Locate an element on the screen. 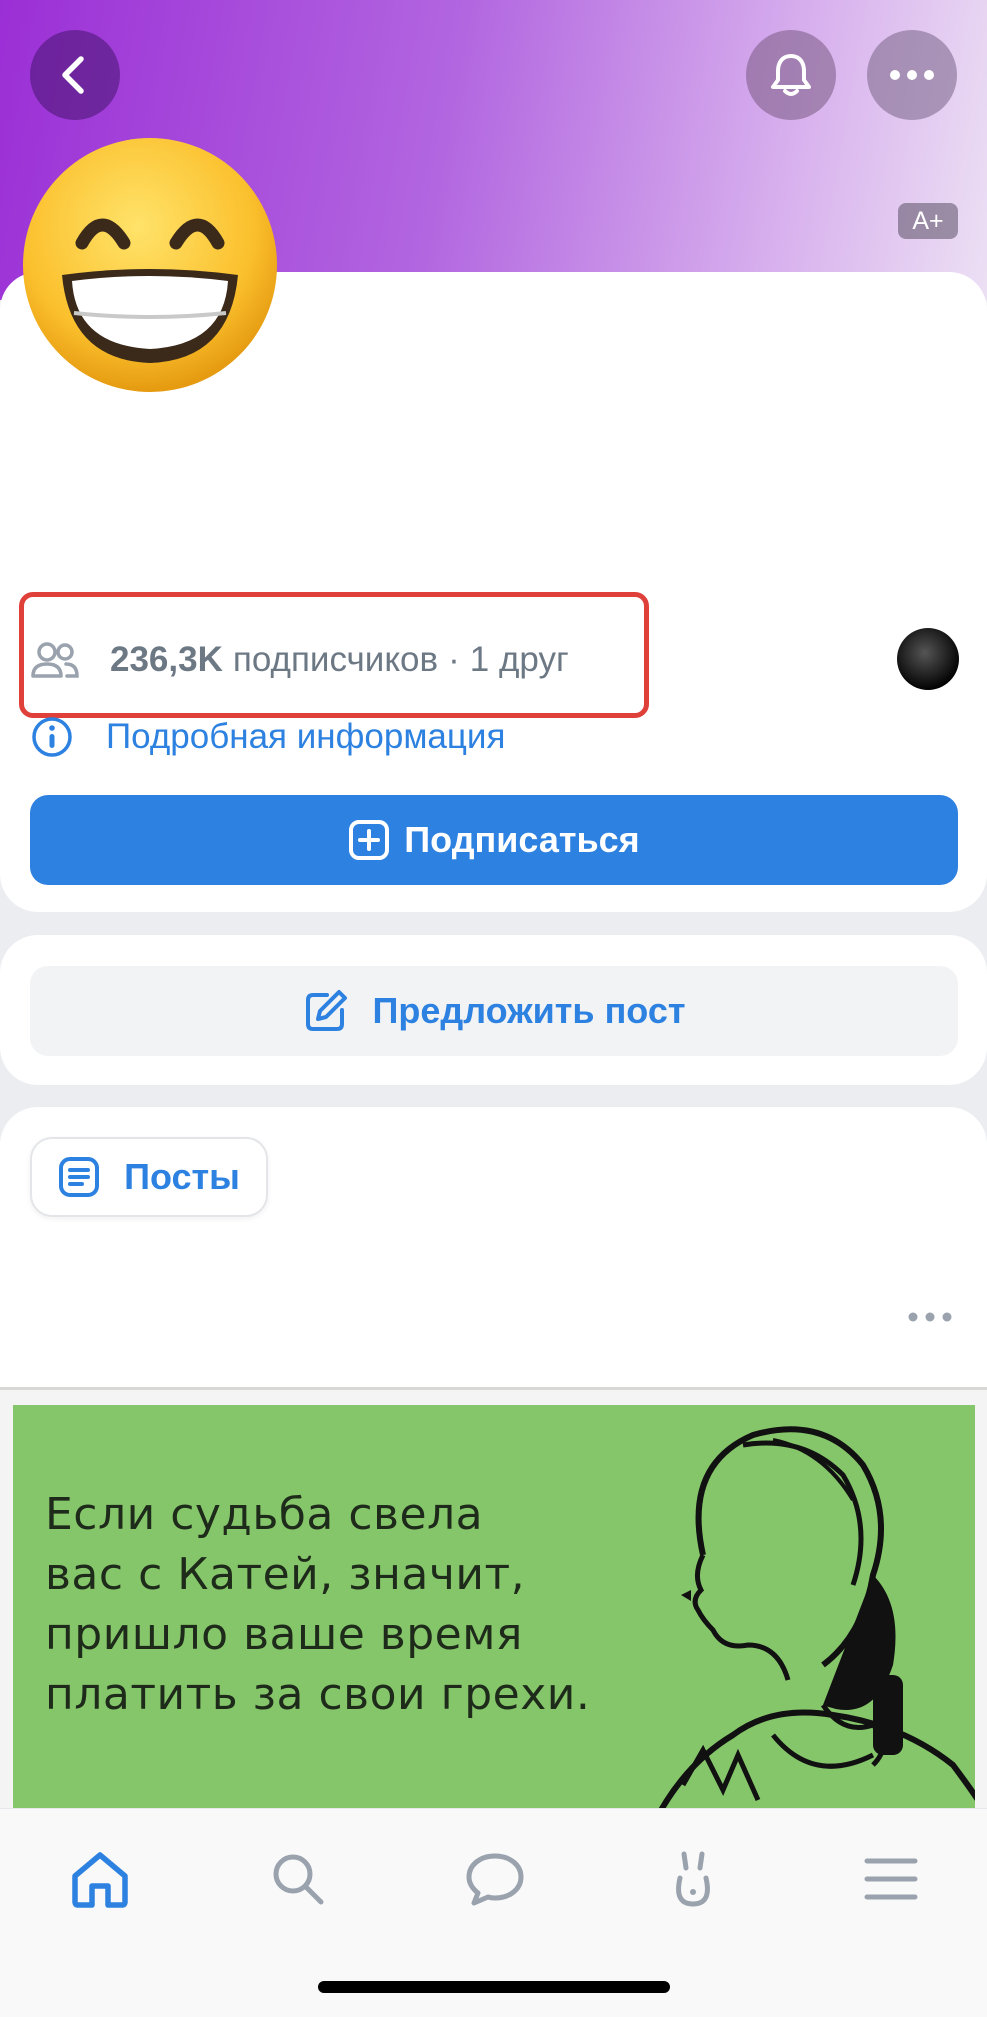 This screenshot has height=2017, width=987. highlight-box is located at coordinates (334, 655).